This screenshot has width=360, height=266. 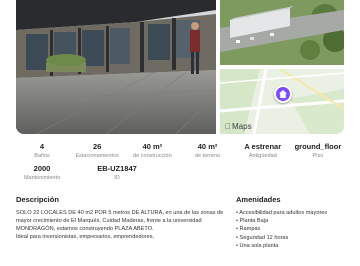 What do you see at coordinates (258, 199) in the screenshot?
I see `amenities-title: Amenidades` at bounding box center [258, 199].